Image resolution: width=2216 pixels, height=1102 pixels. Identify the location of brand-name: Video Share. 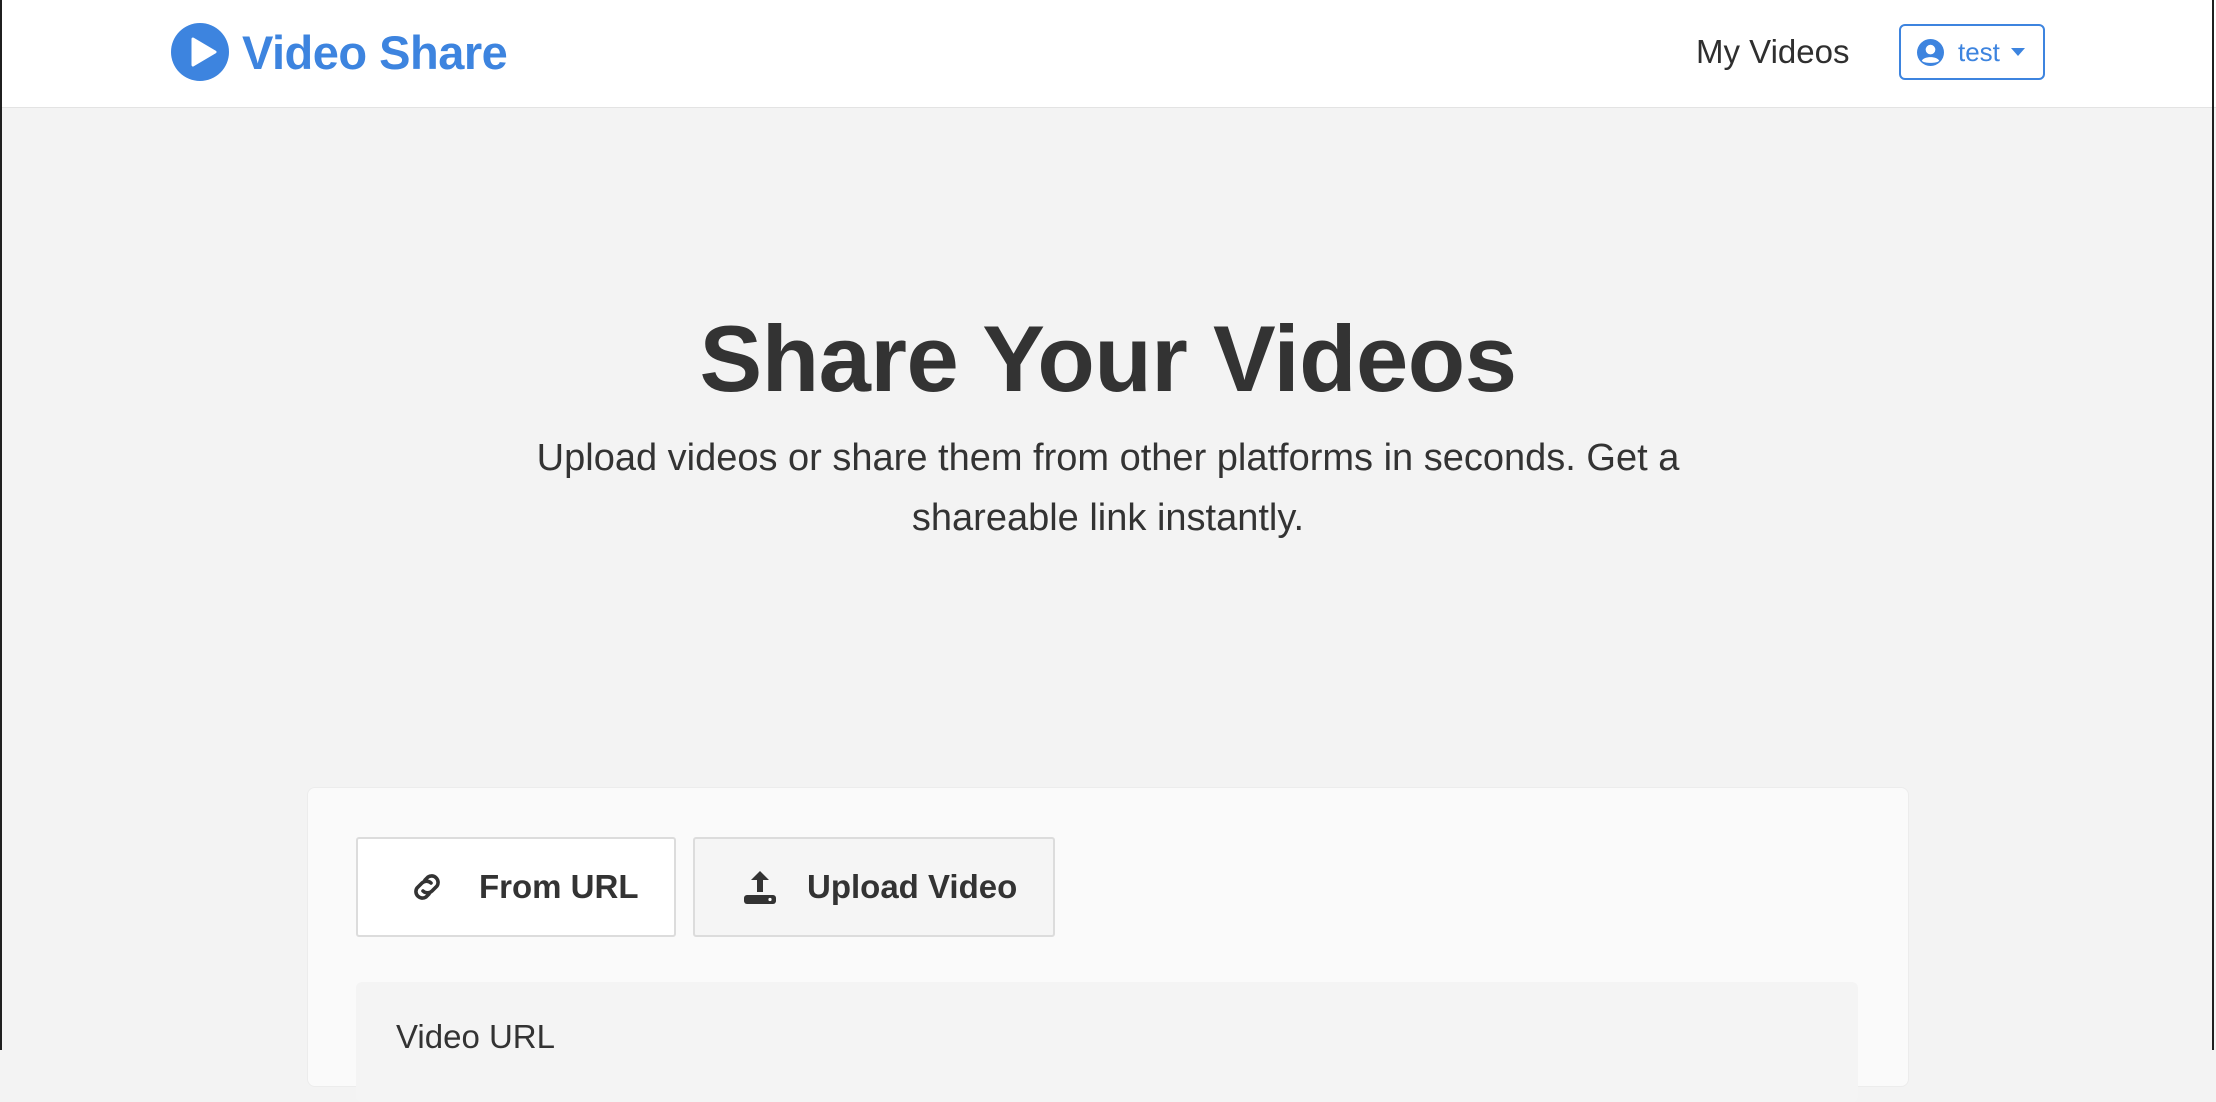
(375, 52).